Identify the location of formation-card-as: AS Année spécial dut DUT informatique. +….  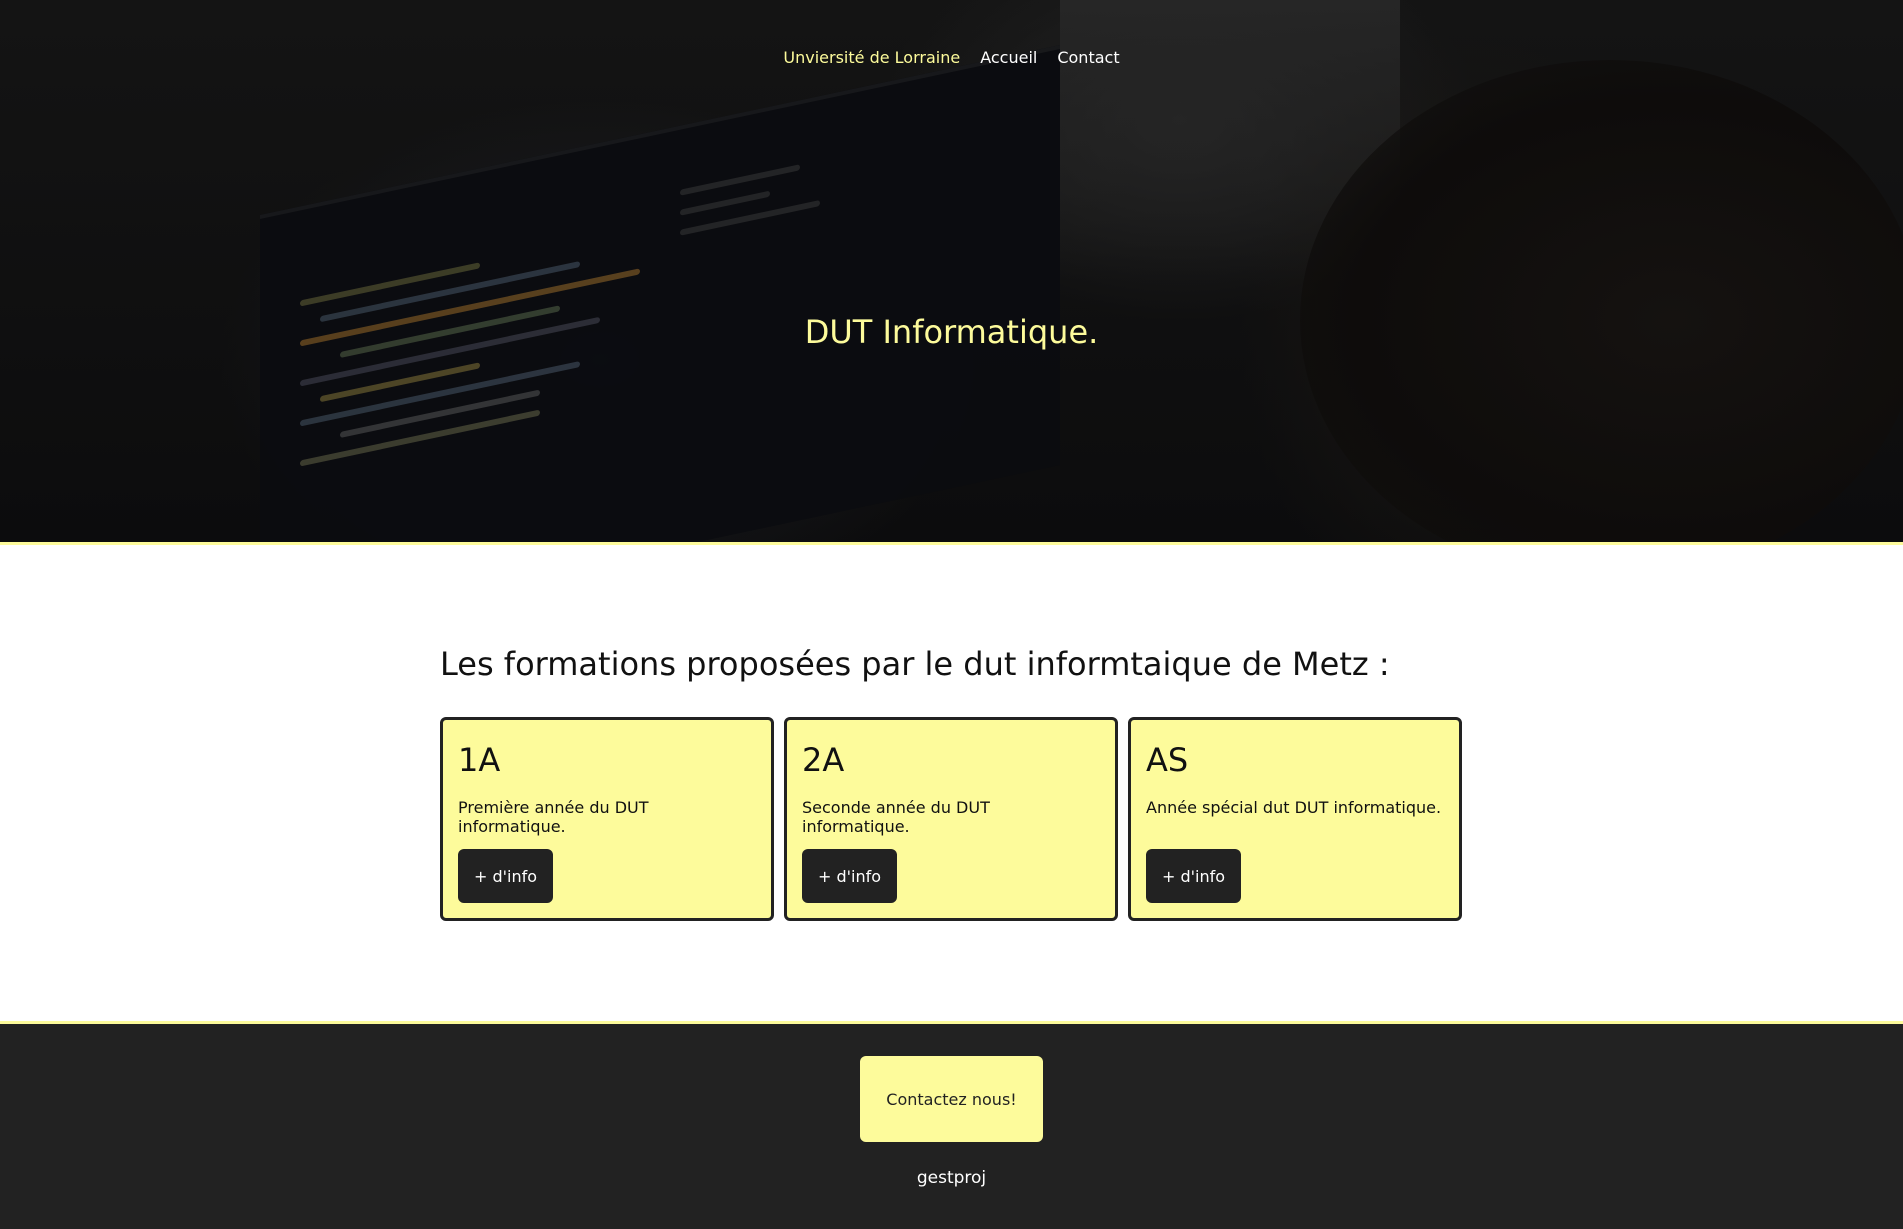
(1295, 819).